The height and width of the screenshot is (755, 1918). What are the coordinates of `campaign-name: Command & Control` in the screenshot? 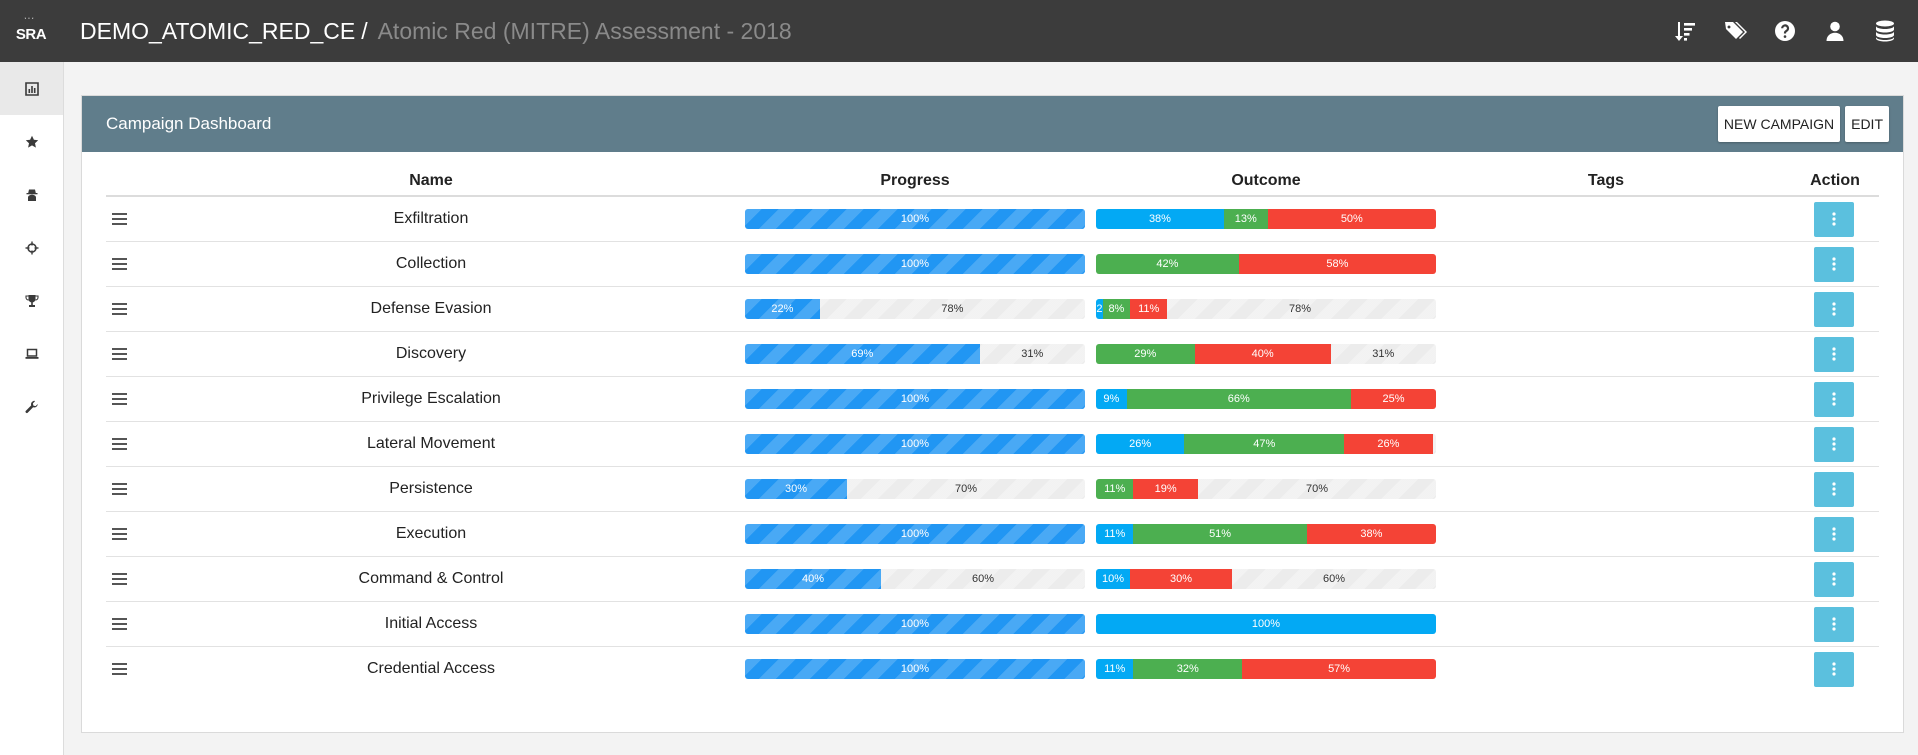 It's located at (431, 579).